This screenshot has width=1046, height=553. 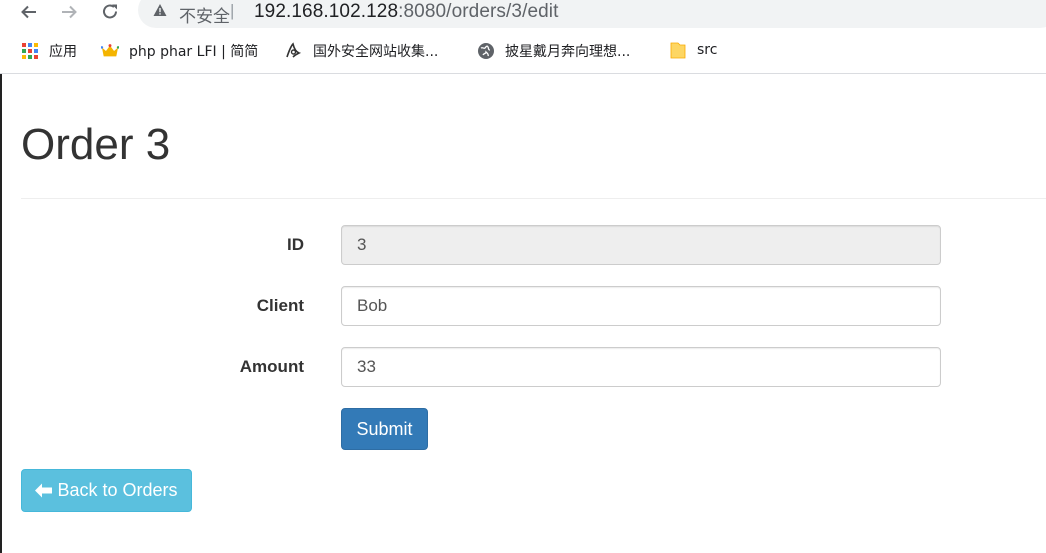 What do you see at coordinates (641, 306) in the screenshot?
I see `client-field` at bounding box center [641, 306].